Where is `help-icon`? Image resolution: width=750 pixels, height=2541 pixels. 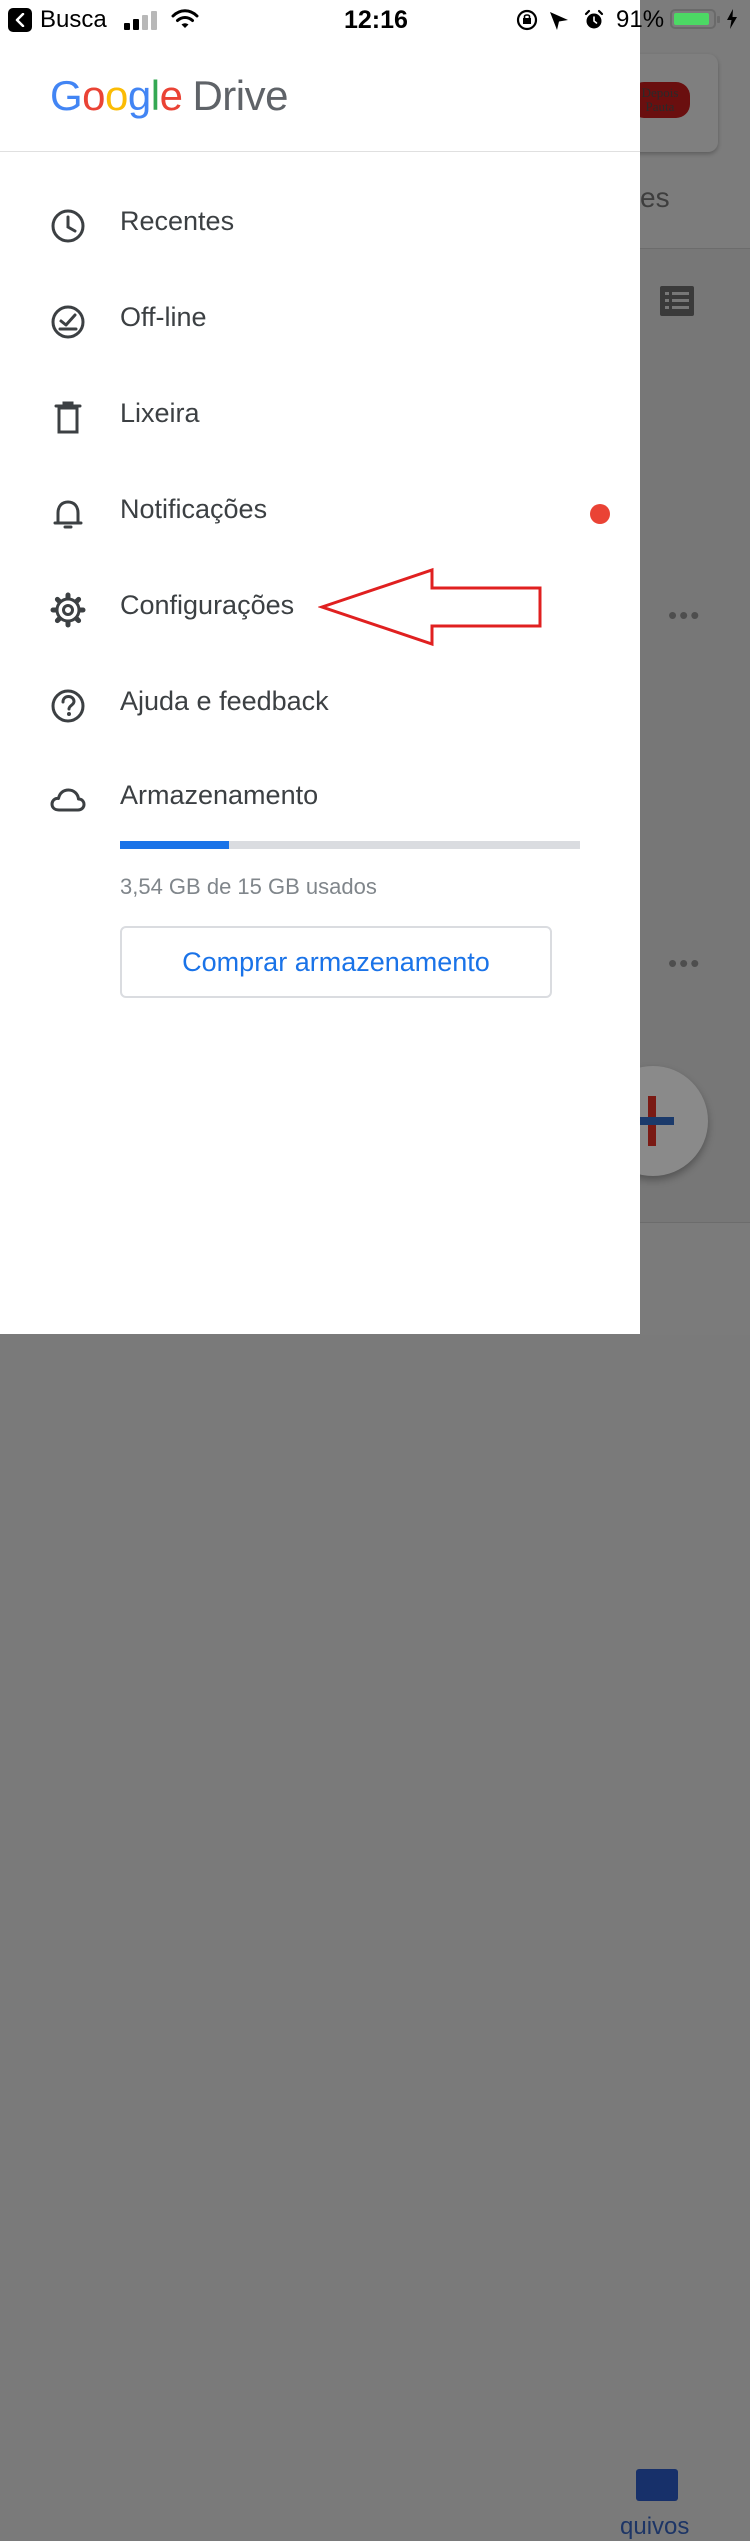 help-icon is located at coordinates (68, 706).